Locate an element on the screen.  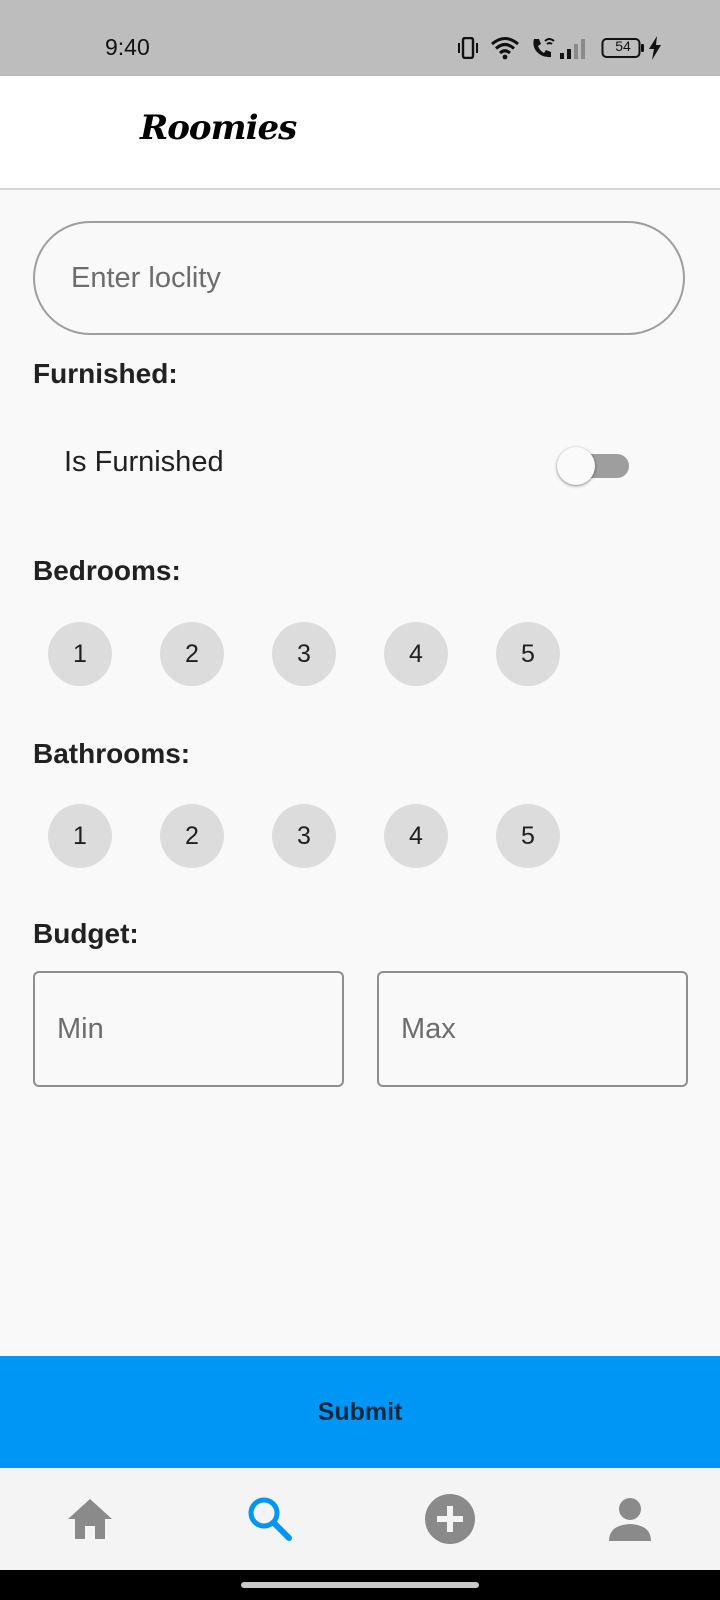
bathrooms-label: Bathrooms: is located at coordinates (112, 753).